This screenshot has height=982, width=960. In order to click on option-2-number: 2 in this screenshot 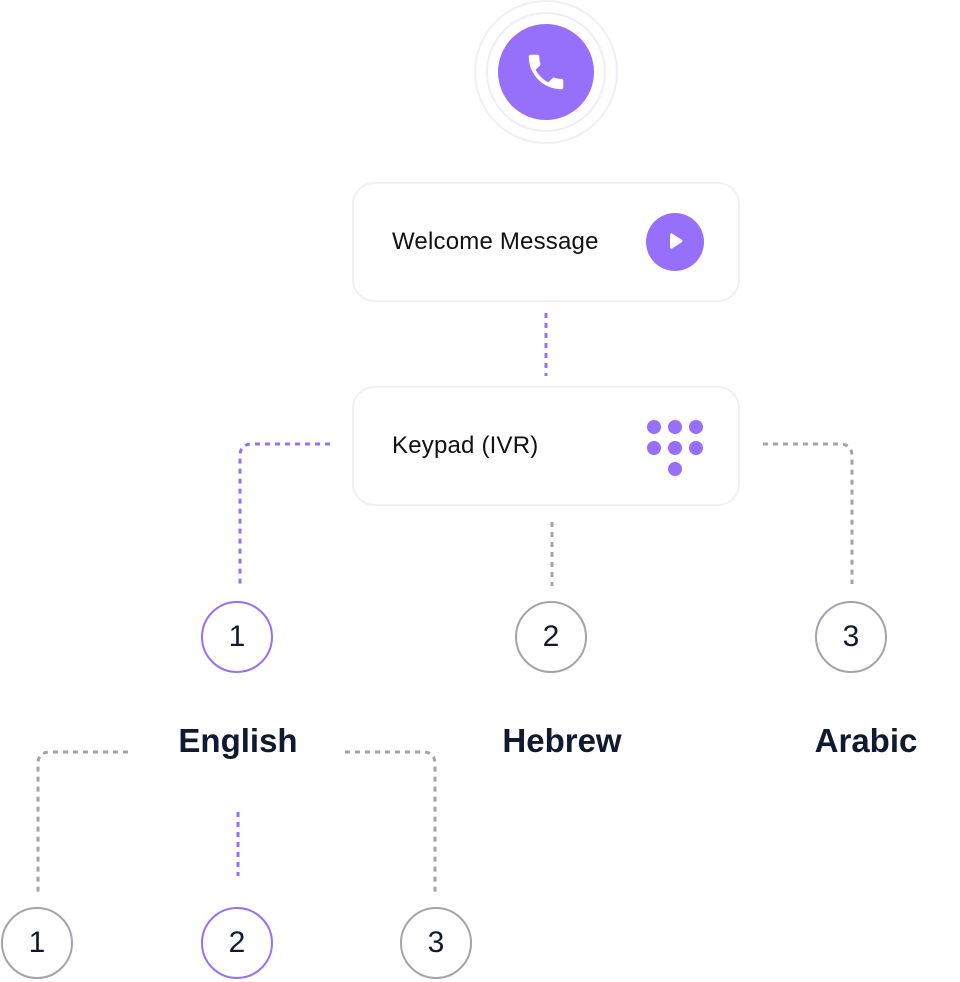, I will do `click(551, 636)`.